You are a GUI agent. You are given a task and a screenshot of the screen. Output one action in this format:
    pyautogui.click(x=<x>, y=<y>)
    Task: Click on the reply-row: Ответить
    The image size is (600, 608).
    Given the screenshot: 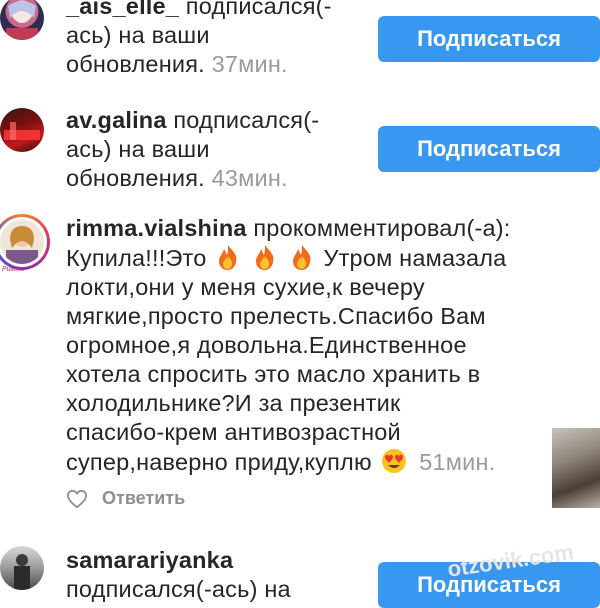 What is the action you would take?
    pyautogui.click(x=125, y=498)
    